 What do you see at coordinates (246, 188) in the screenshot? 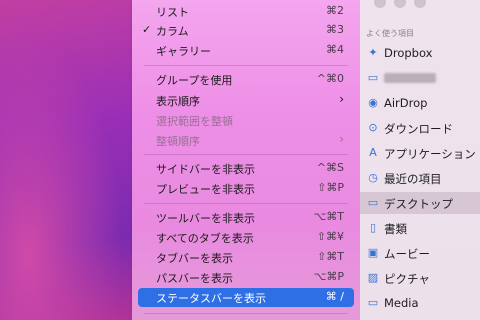
I see `menu-item-hide-preview: プレビューを非表示 ⇧⌘P` at bounding box center [246, 188].